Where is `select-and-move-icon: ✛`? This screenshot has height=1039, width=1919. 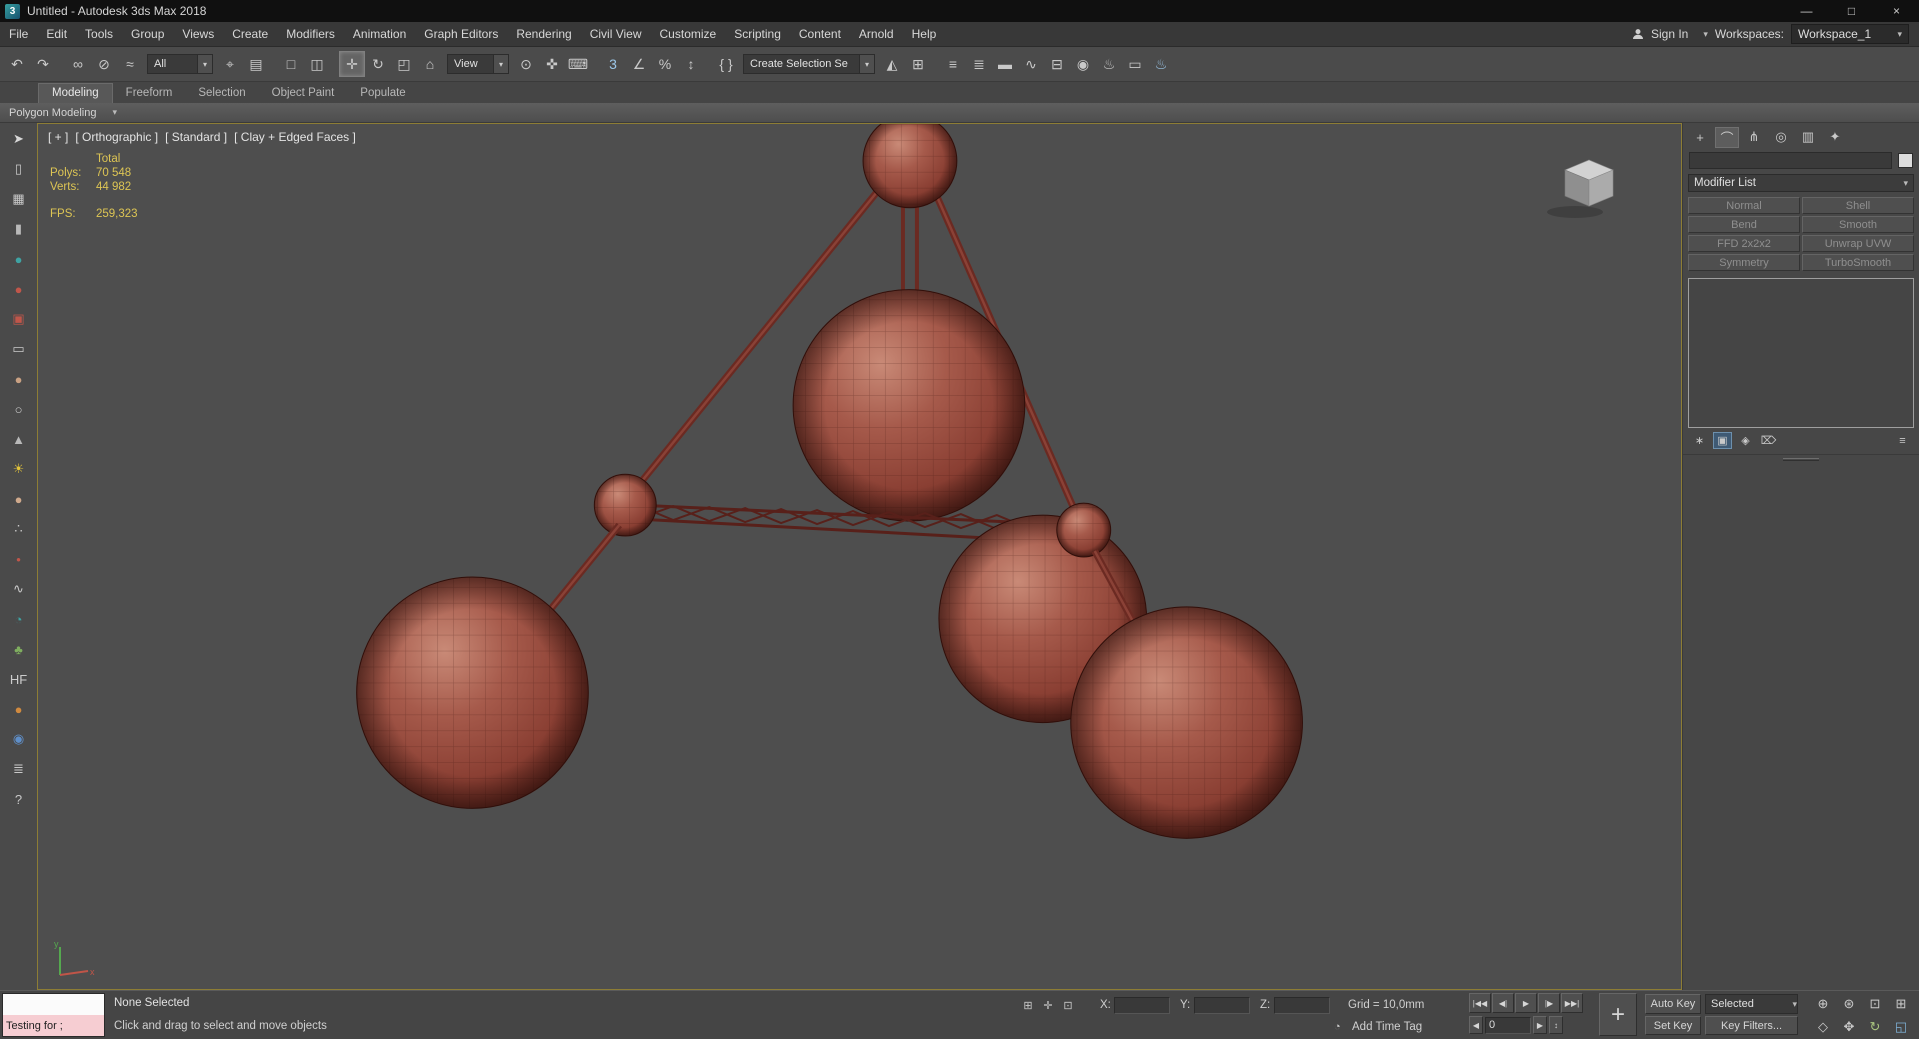
select-and-move-icon: ✛ is located at coordinates (352, 64).